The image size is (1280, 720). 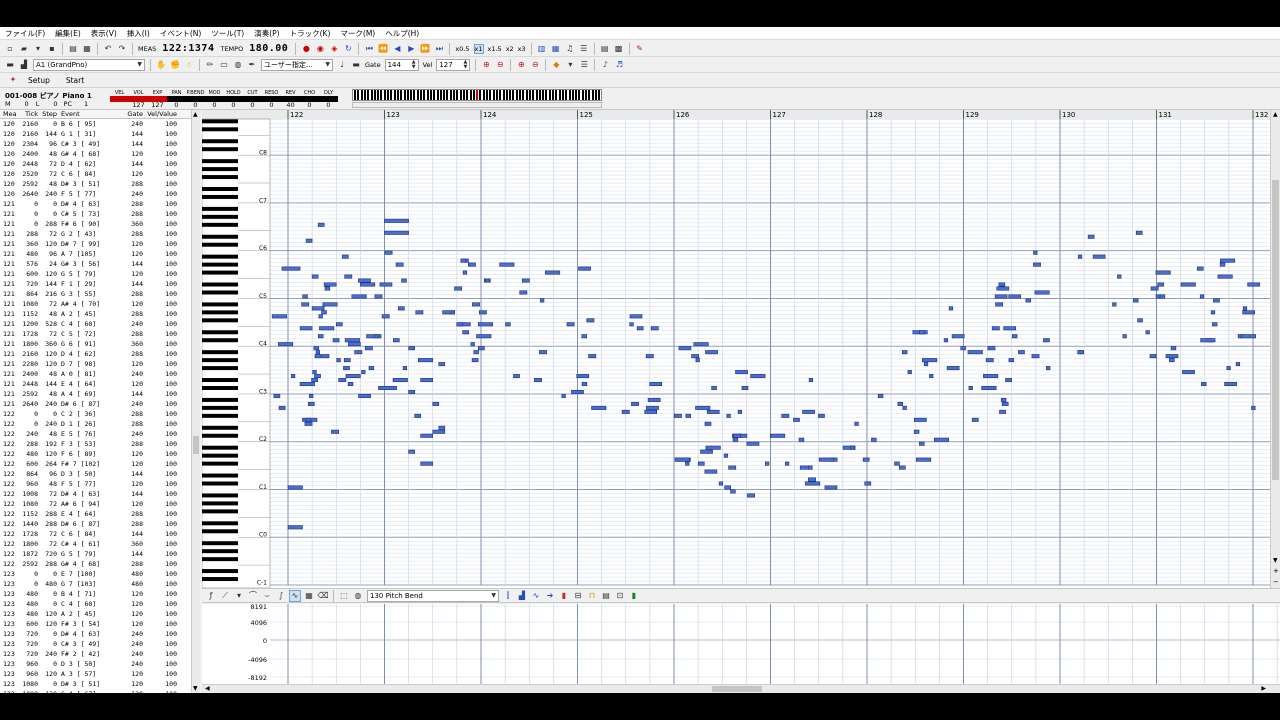 What do you see at coordinates (100, 534) in the screenshot?
I see `event-row: 122 1728 72 C 6 [ 84] 144 100` at bounding box center [100, 534].